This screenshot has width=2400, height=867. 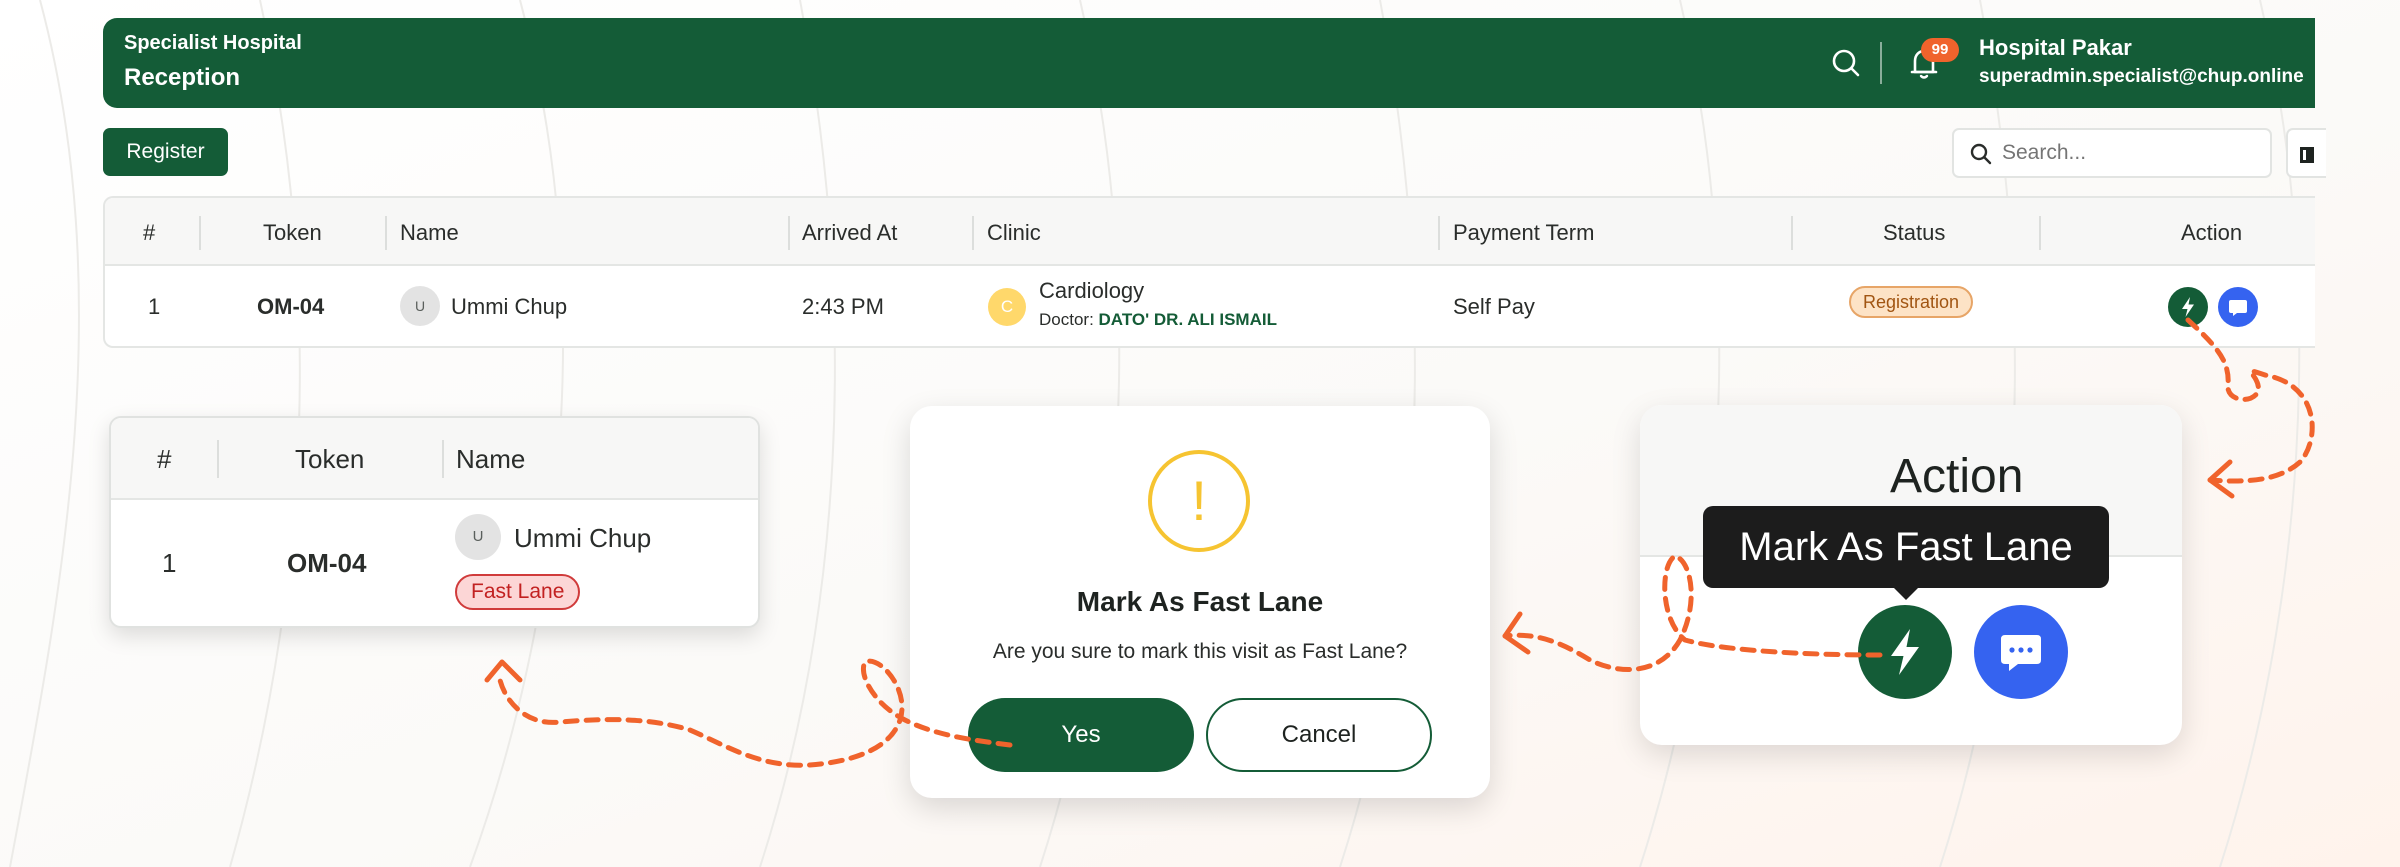 What do you see at coordinates (1066, 319) in the screenshot?
I see `doctor-label: Doctor:` at bounding box center [1066, 319].